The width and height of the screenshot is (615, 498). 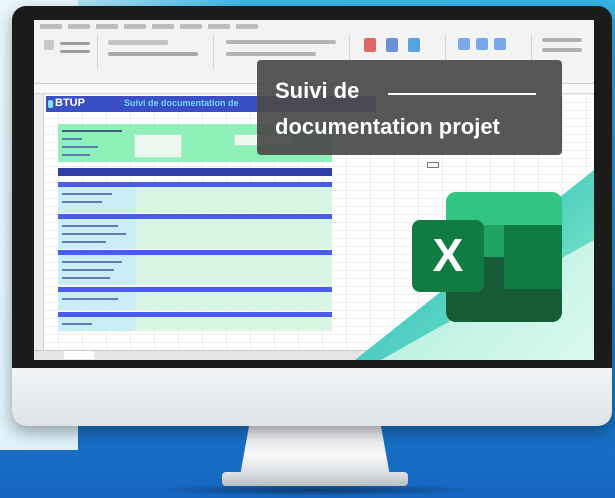 What do you see at coordinates (271, 54) in the screenshot?
I see `wrap-icons` at bounding box center [271, 54].